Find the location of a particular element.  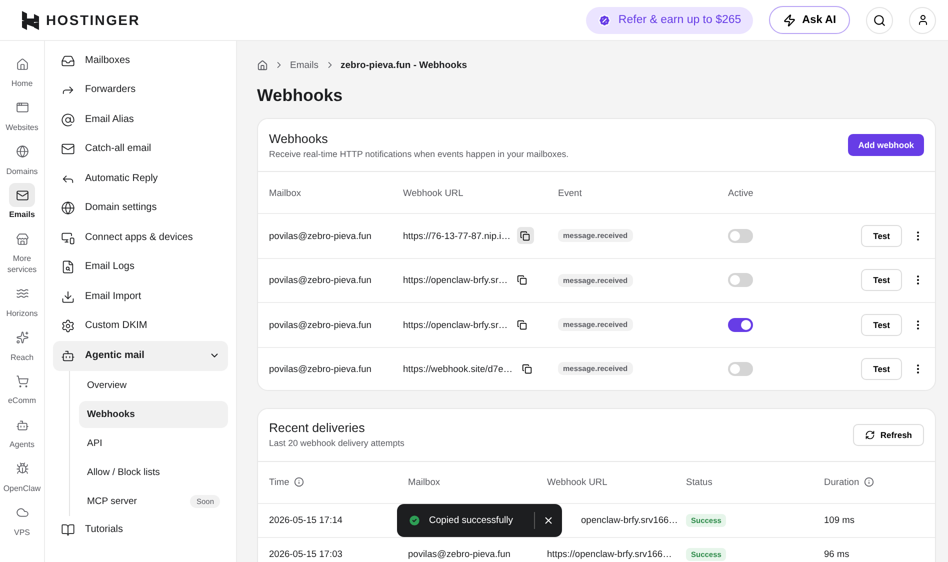

rail-label: Agents is located at coordinates (22, 445).